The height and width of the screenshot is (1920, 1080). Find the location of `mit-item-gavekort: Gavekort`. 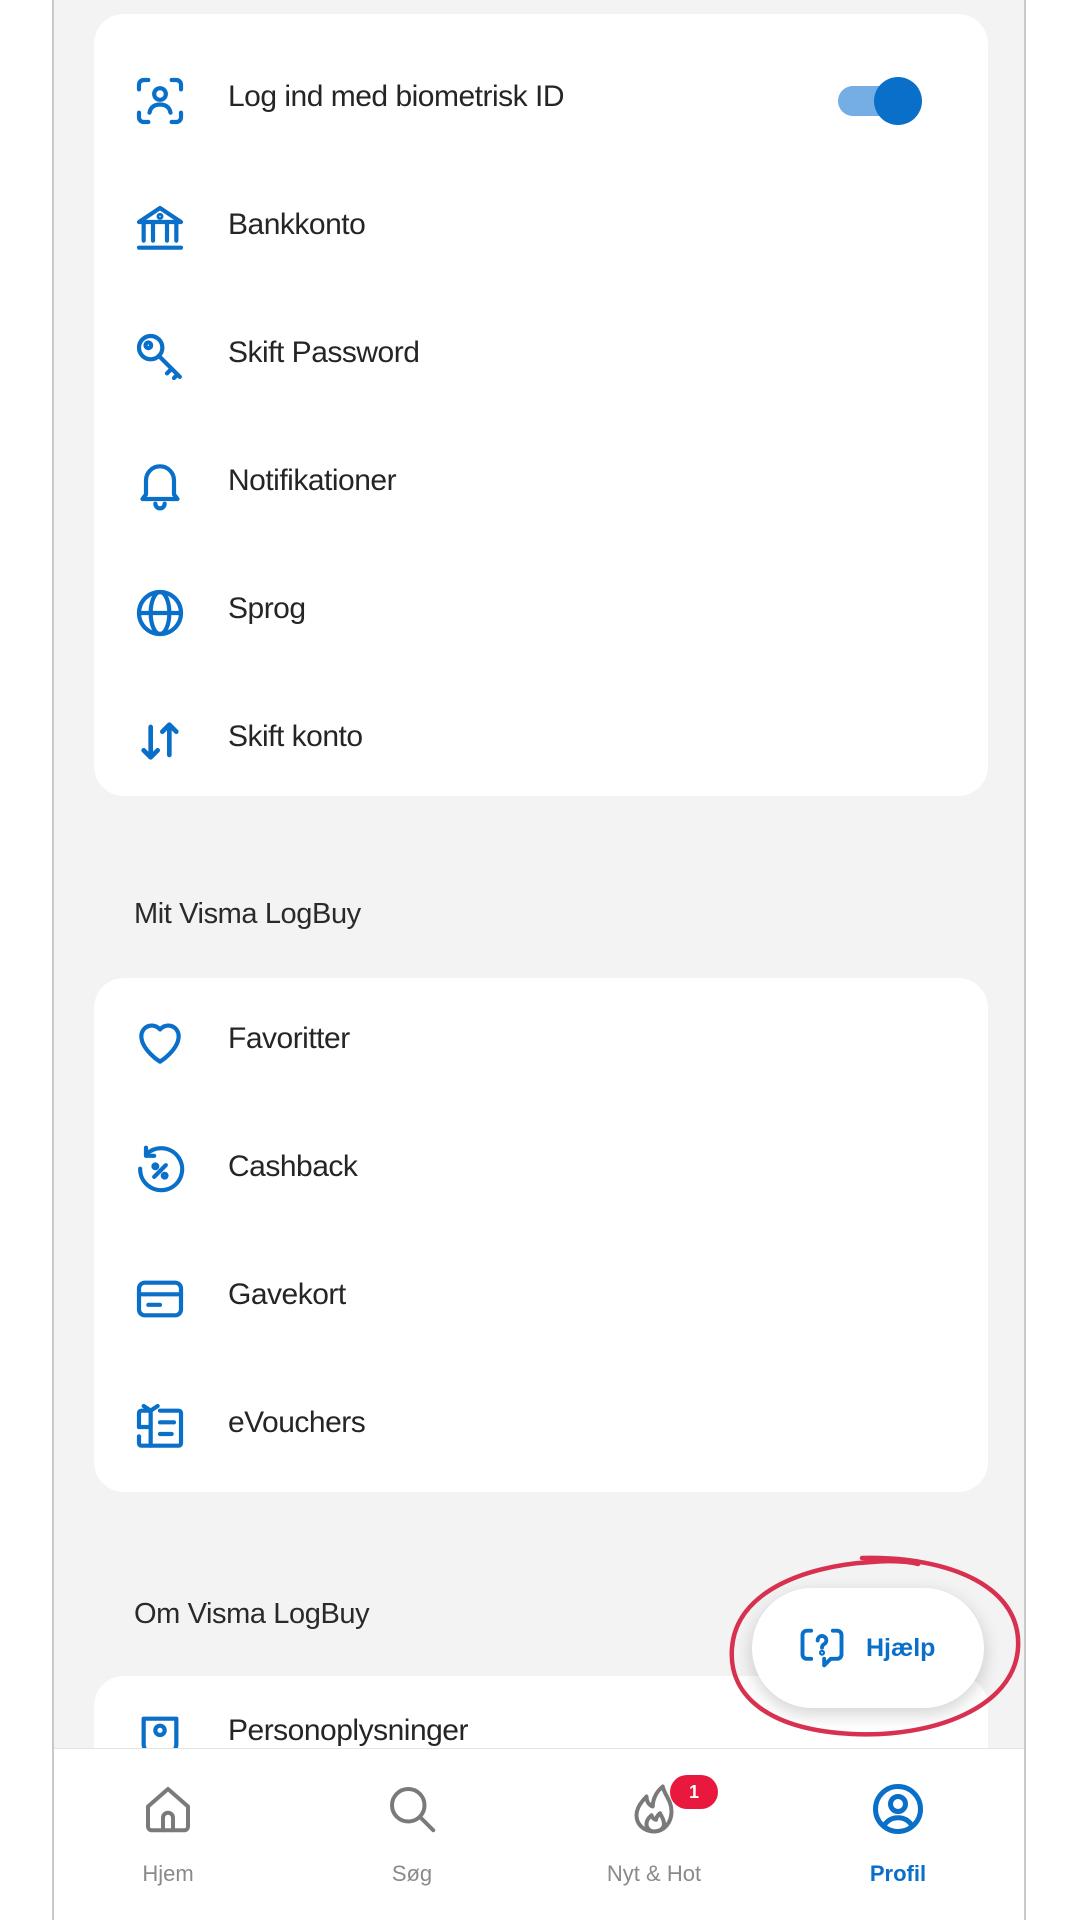

mit-item-gavekort: Gavekort is located at coordinates (541, 1298).